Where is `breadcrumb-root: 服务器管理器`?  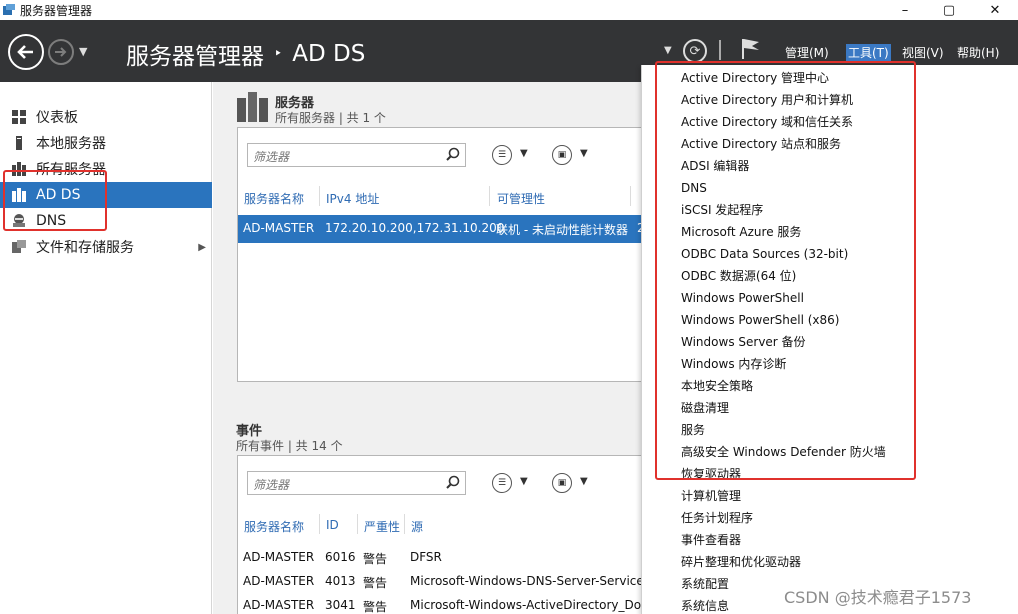 breadcrumb-root: 服务器管理器 is located at coordinates (195, 54).